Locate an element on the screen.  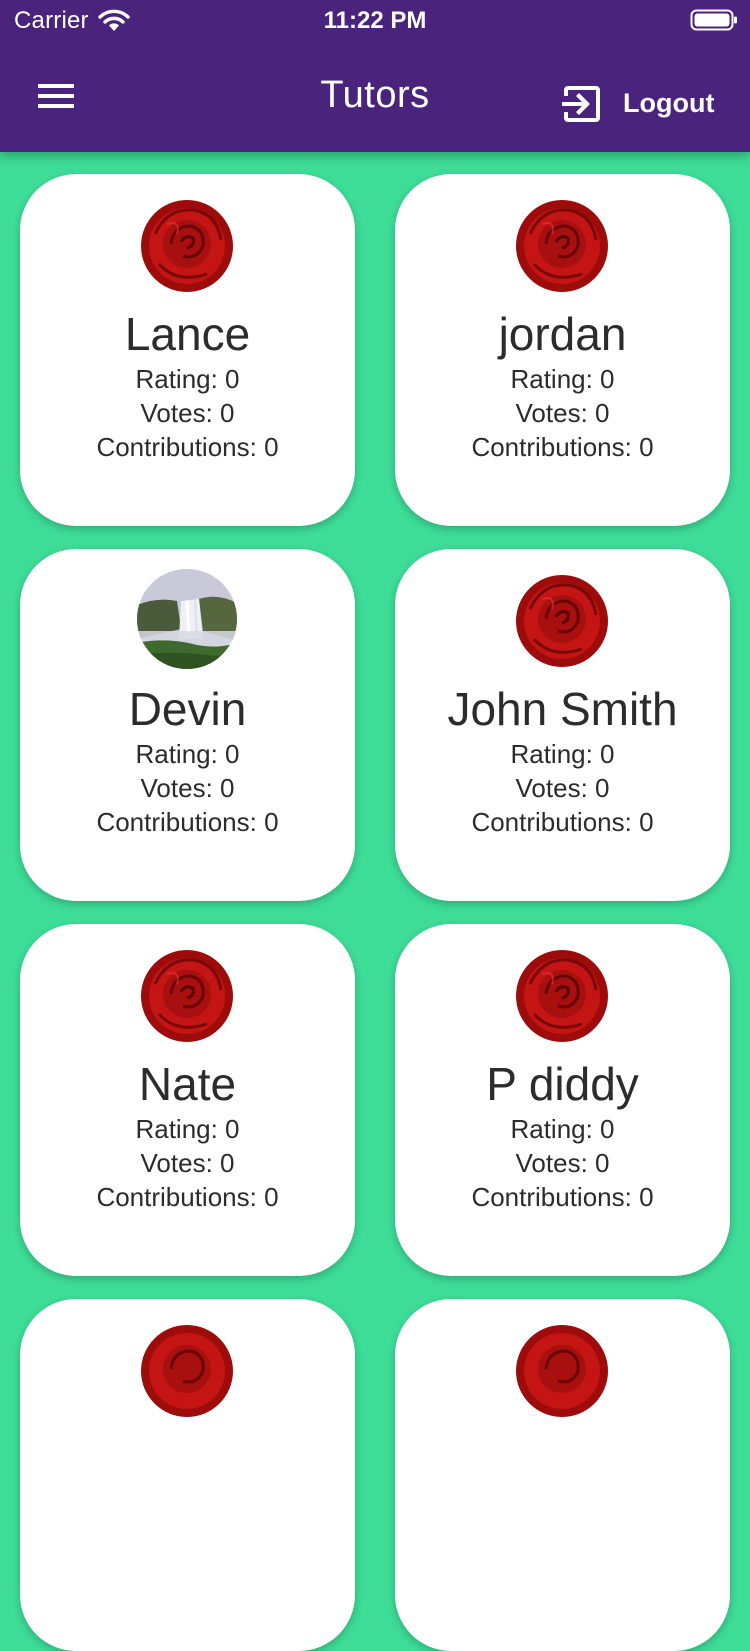
app-bar: Carrier 11:22 PM Tutors Logout is located at coordinates (375, 76).